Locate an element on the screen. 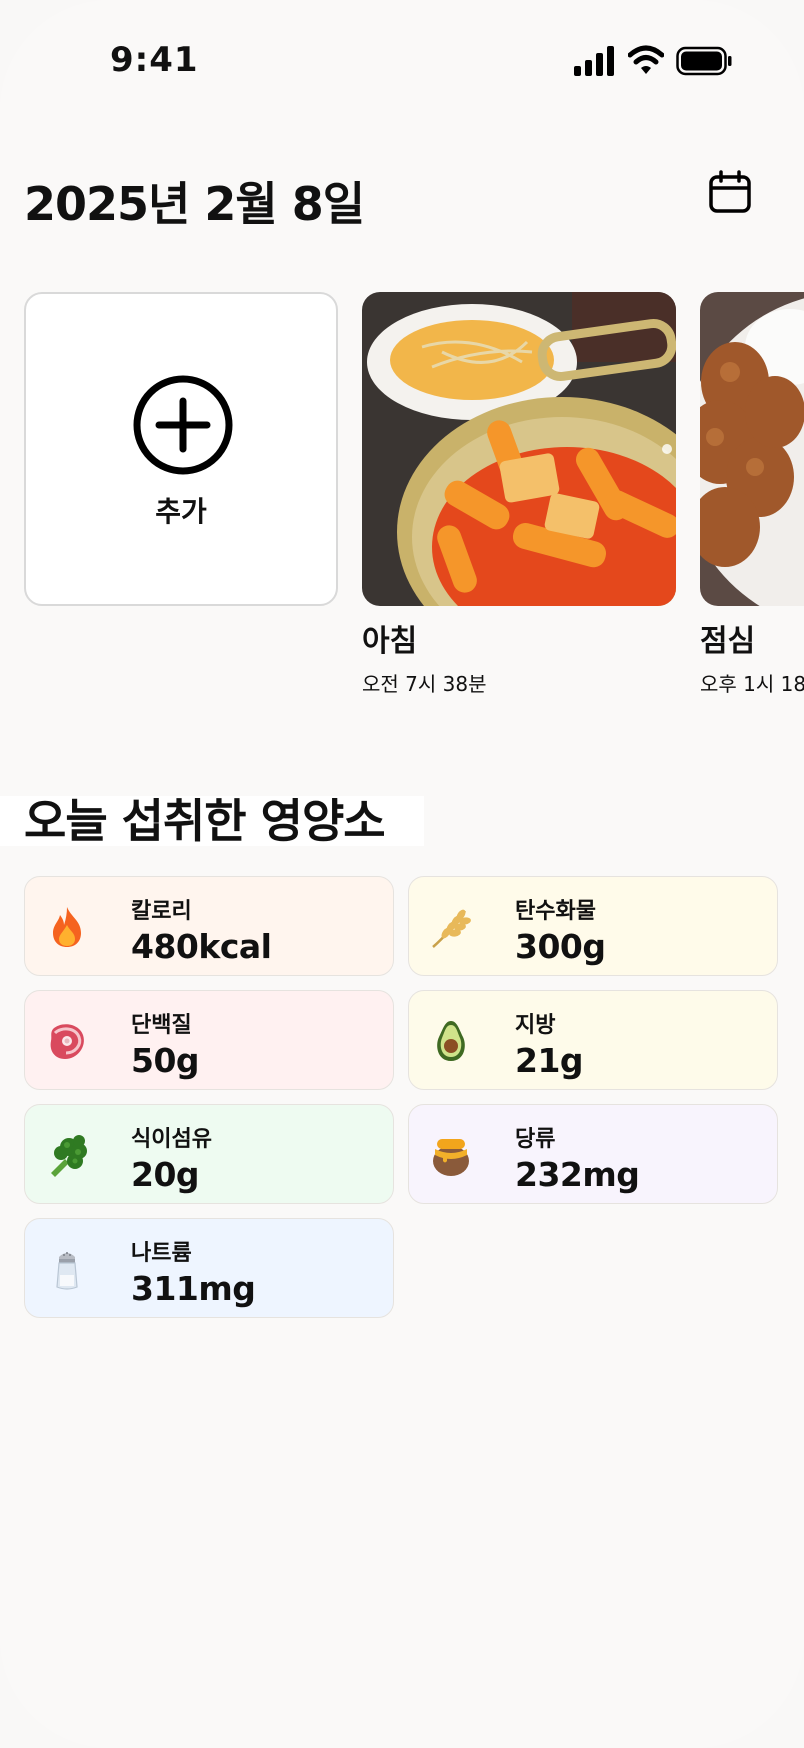 This screenshot has height=1748, width=804. meal-title: 점심 is located at coordinates (728, 641).